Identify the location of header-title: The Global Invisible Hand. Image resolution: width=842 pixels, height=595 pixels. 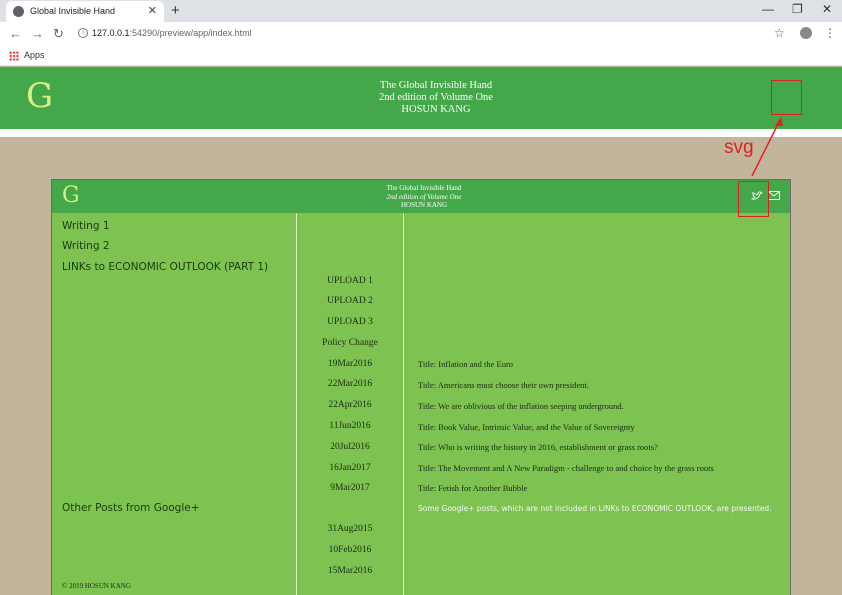
(436, 85).